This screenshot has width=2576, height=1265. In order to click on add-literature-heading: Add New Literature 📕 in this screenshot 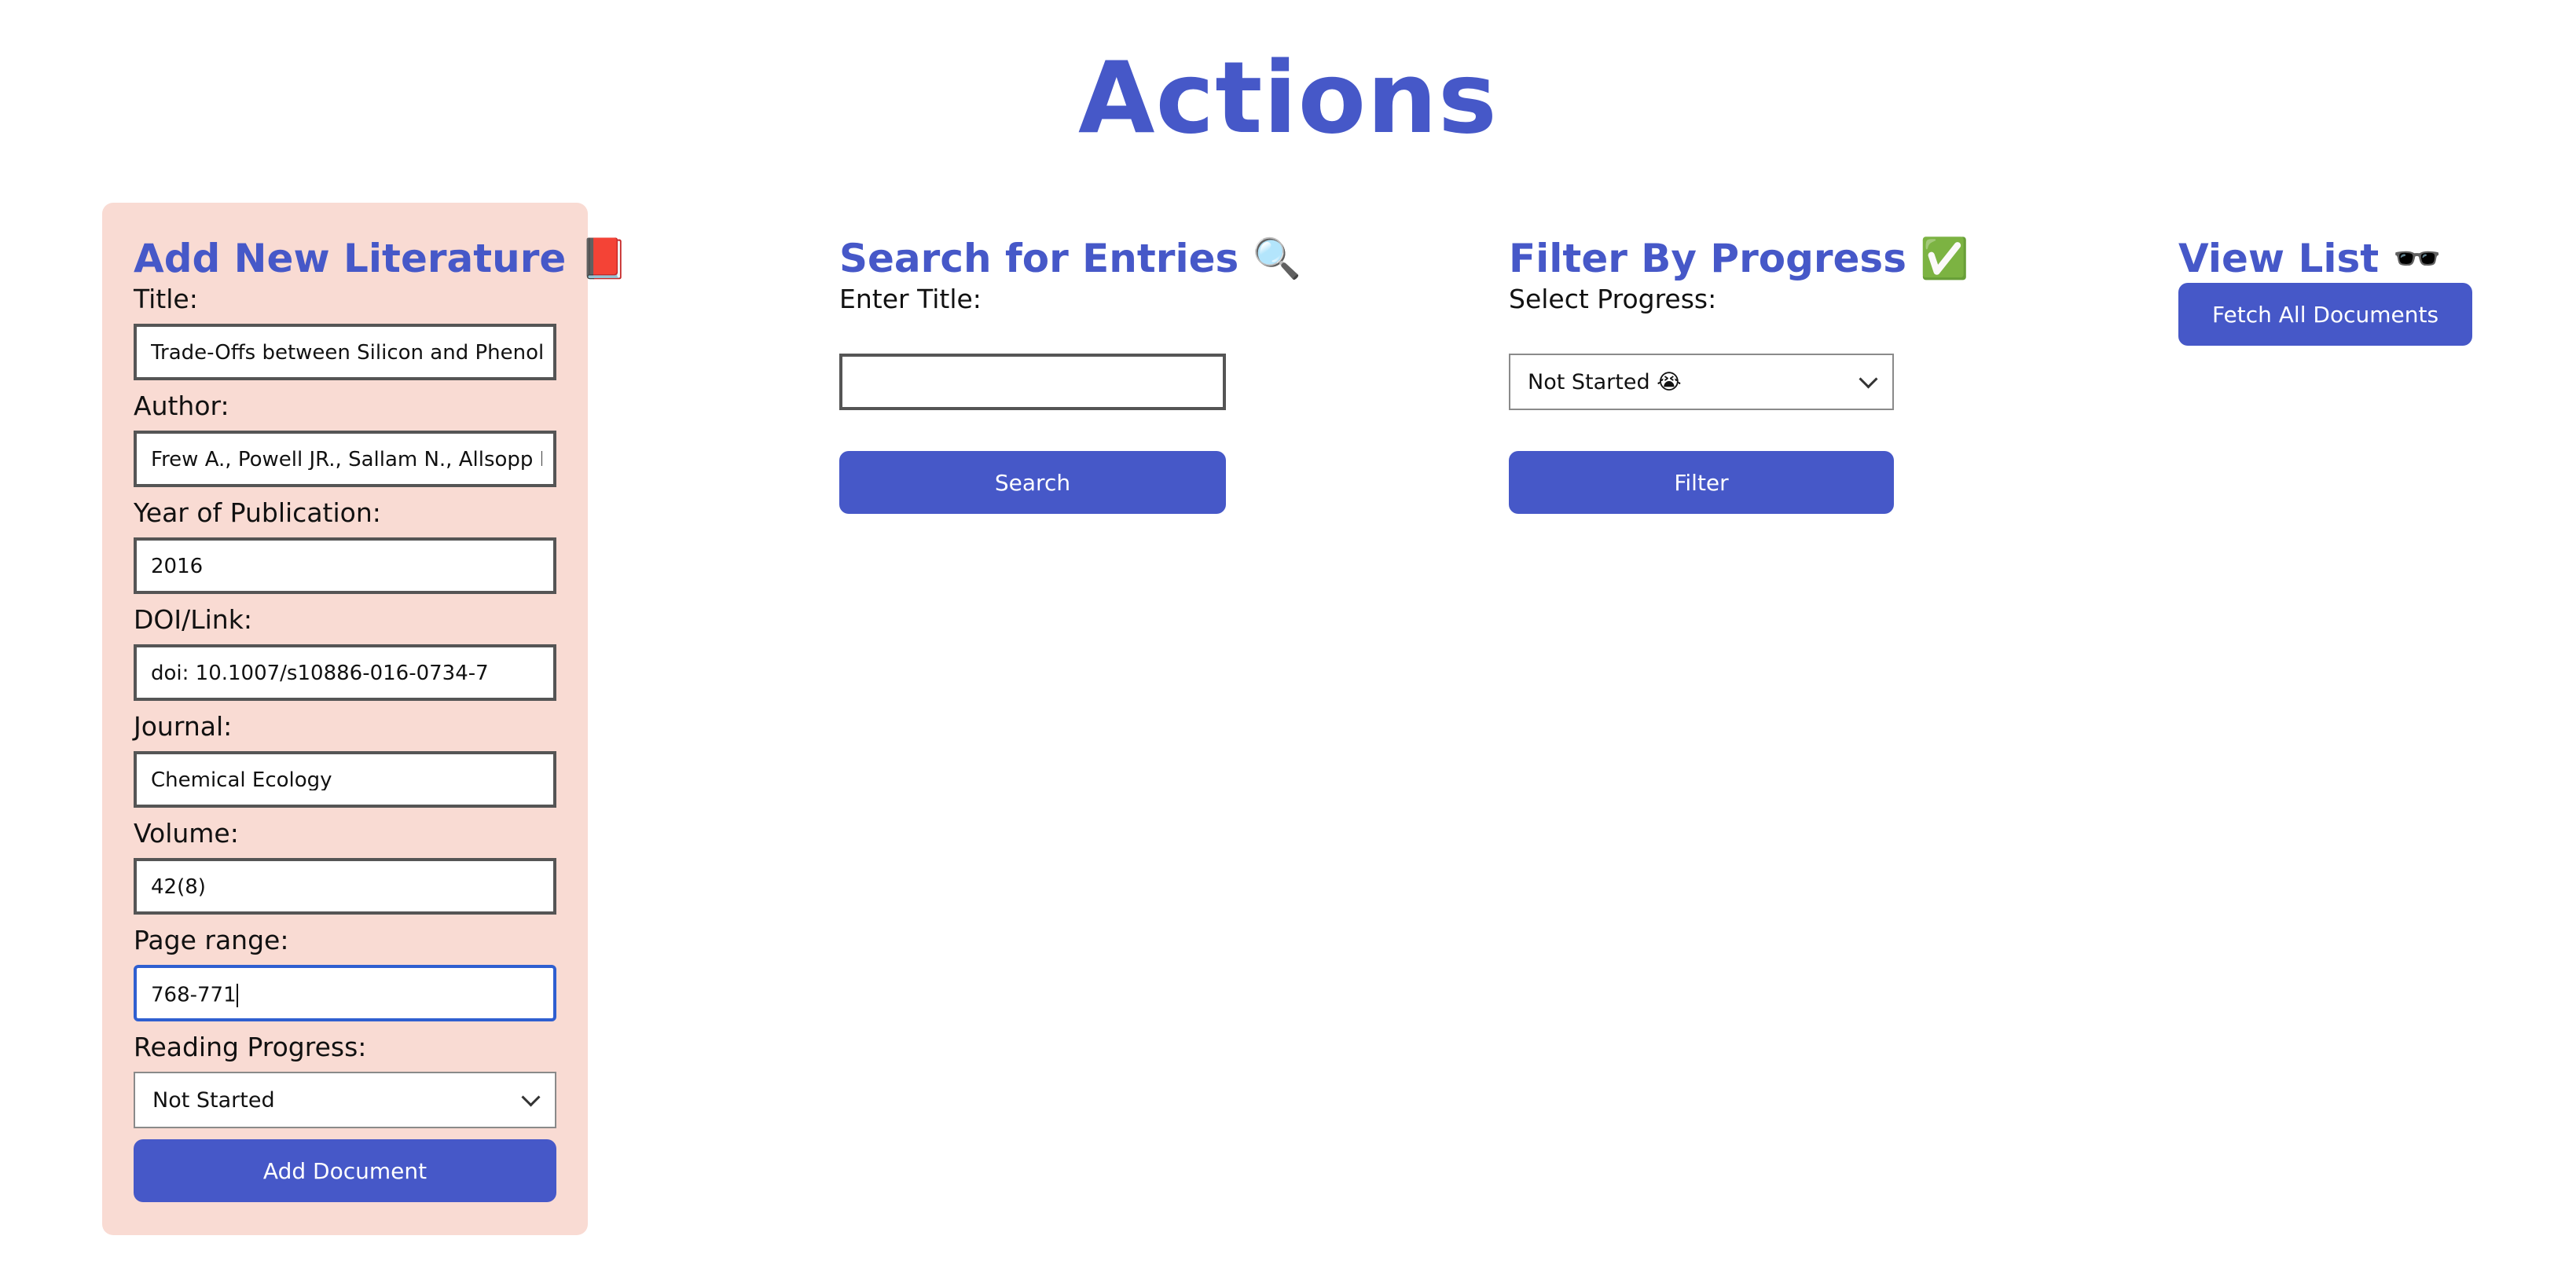, I will do `click(381, 258)`.